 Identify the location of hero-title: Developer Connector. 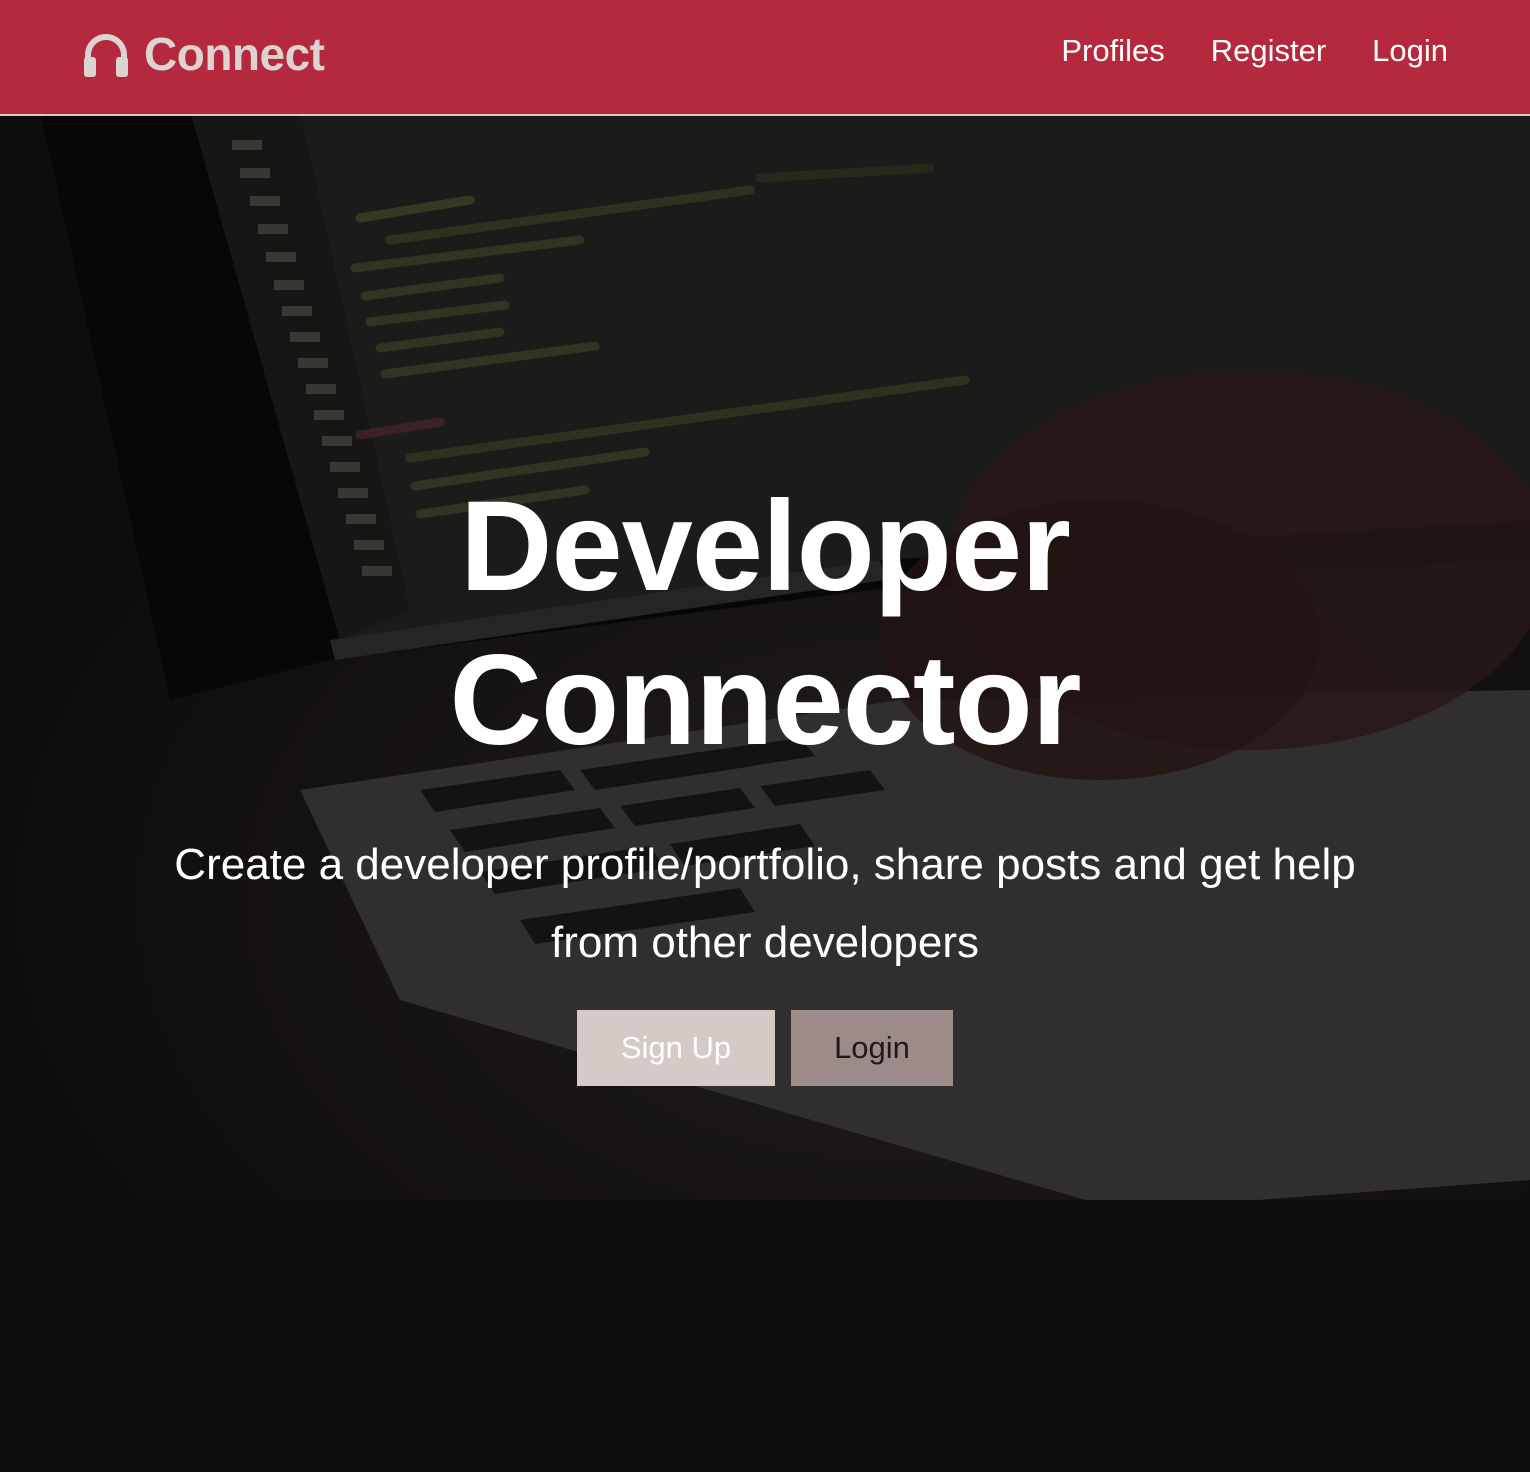
(765, 623).